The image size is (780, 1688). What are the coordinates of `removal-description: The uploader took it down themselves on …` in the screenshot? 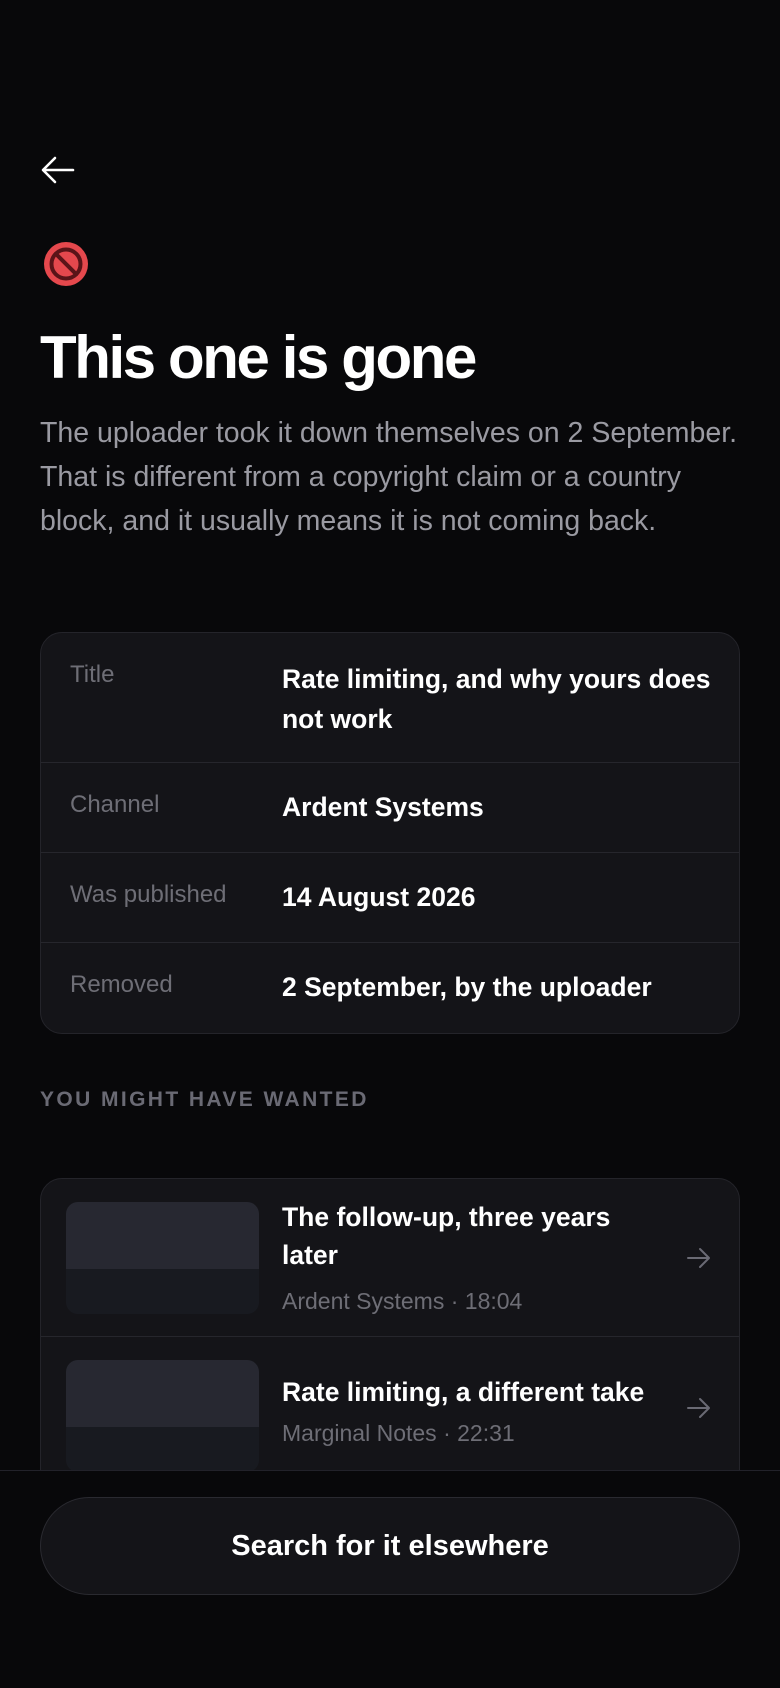 It's located at (389, 477).